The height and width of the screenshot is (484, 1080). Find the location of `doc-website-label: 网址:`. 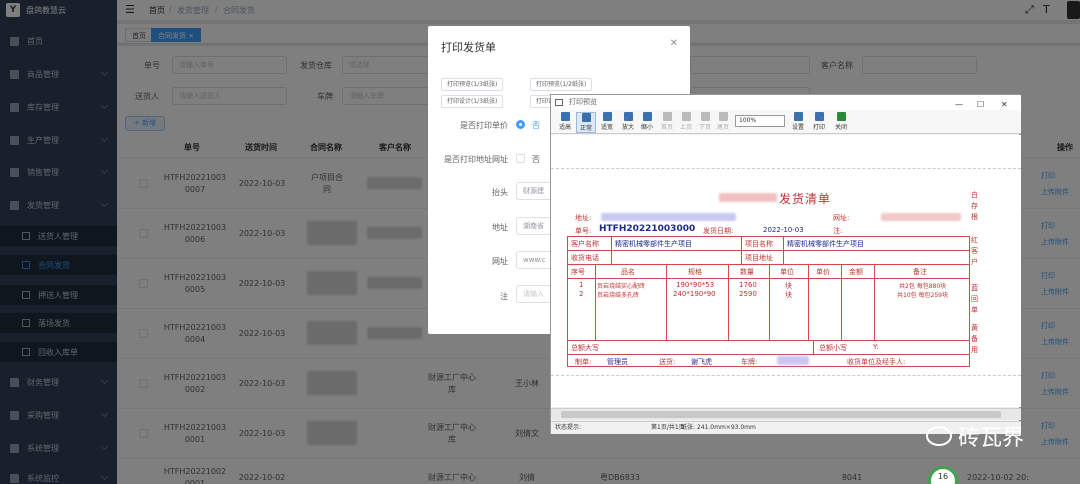

doc-website-label: 网址: is located at coordinates (841, 218).